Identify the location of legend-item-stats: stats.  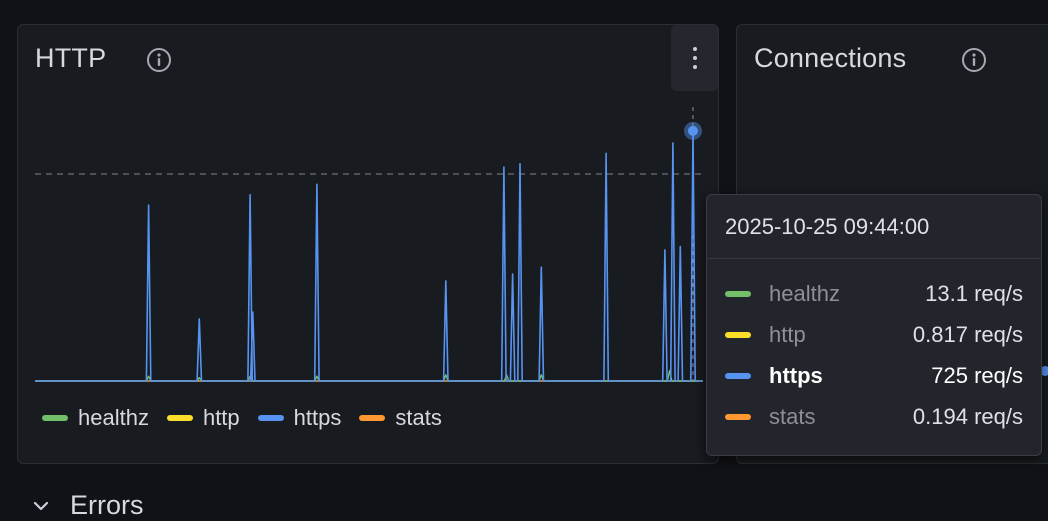
(400, 418).